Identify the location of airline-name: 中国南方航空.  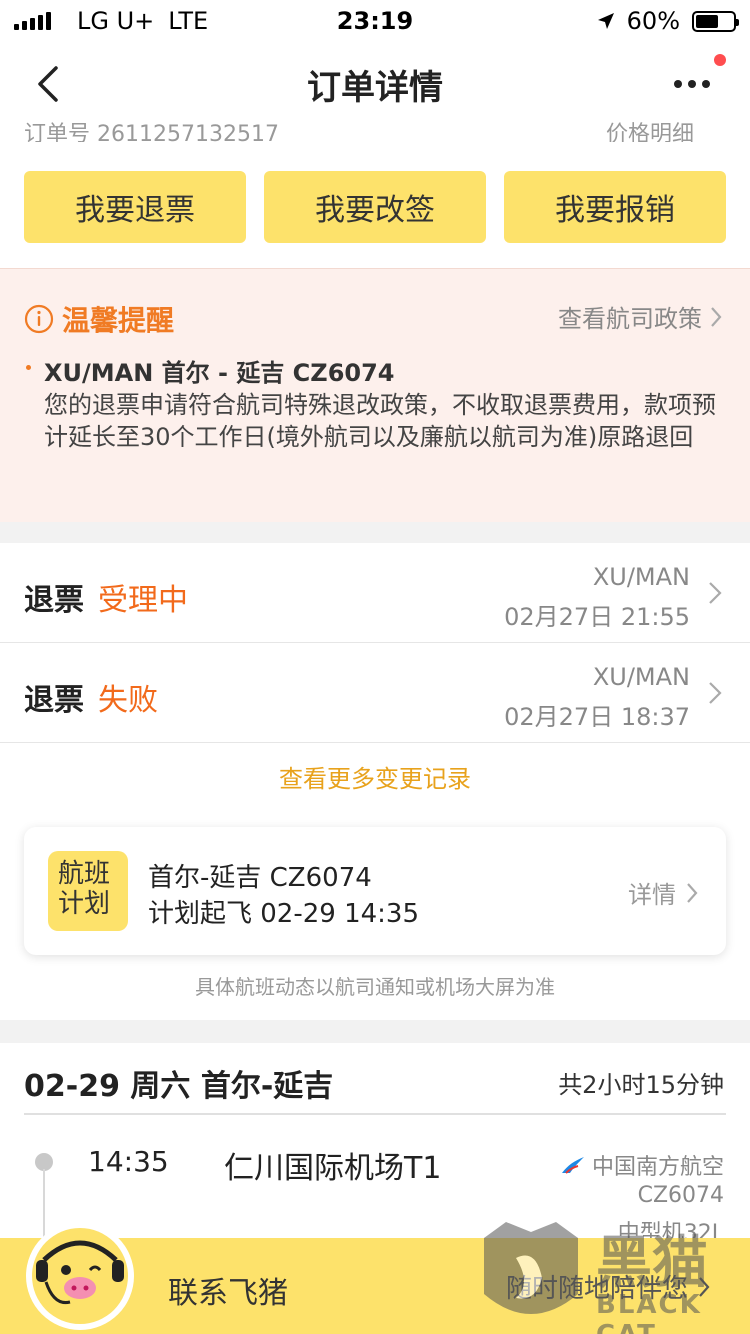
(657, 1167).